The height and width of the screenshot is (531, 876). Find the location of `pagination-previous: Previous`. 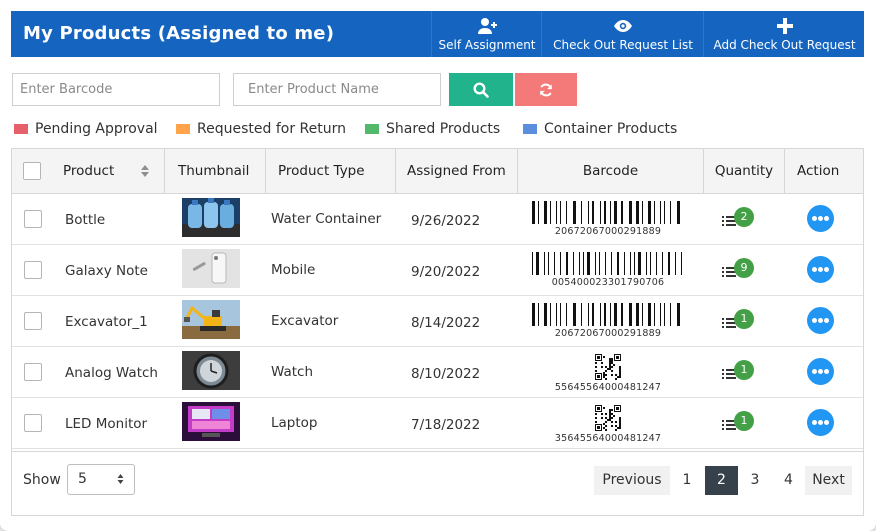

pagination-previous: Previous is located at coordinates (632, 480).